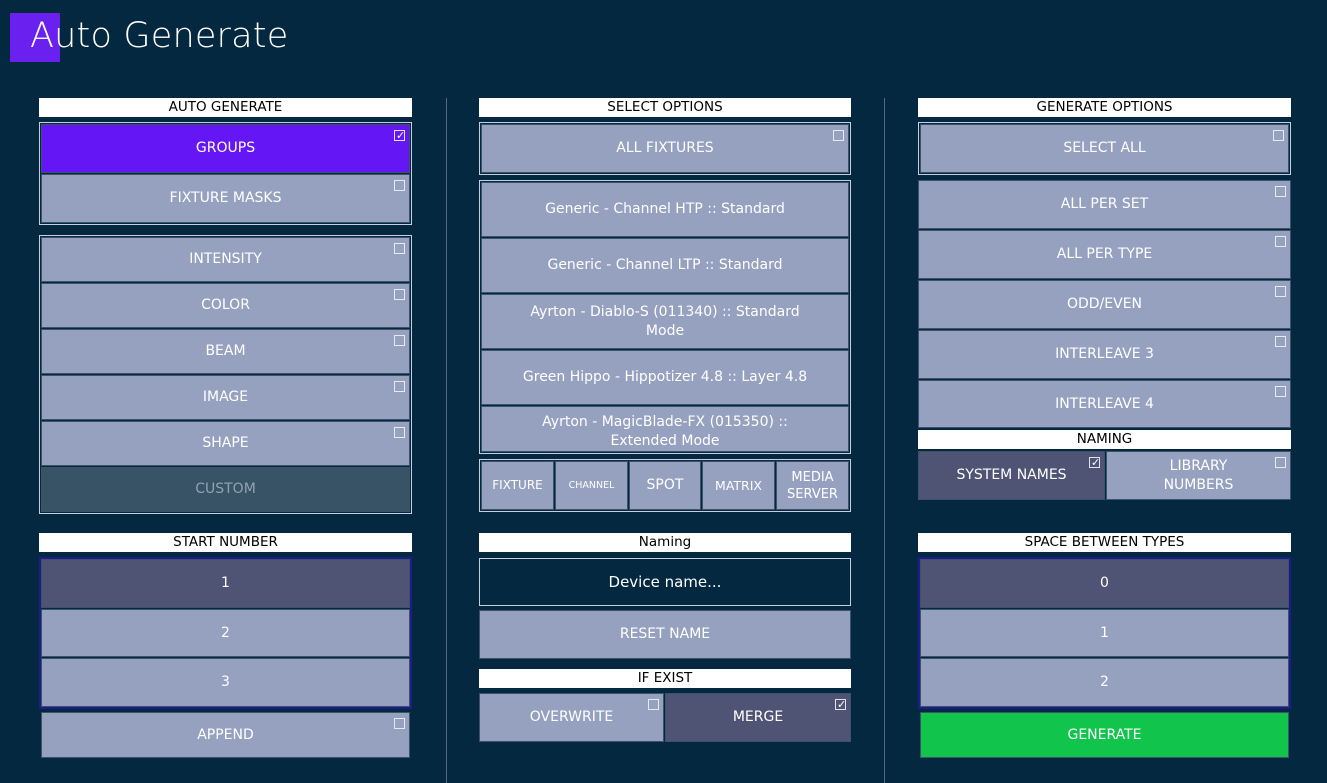 The width and height of the screenshot is (1327, 783). Describe the element at coordinates (1280, 191) in the screenshot. I see `all-per-set-checkbox` at that location.